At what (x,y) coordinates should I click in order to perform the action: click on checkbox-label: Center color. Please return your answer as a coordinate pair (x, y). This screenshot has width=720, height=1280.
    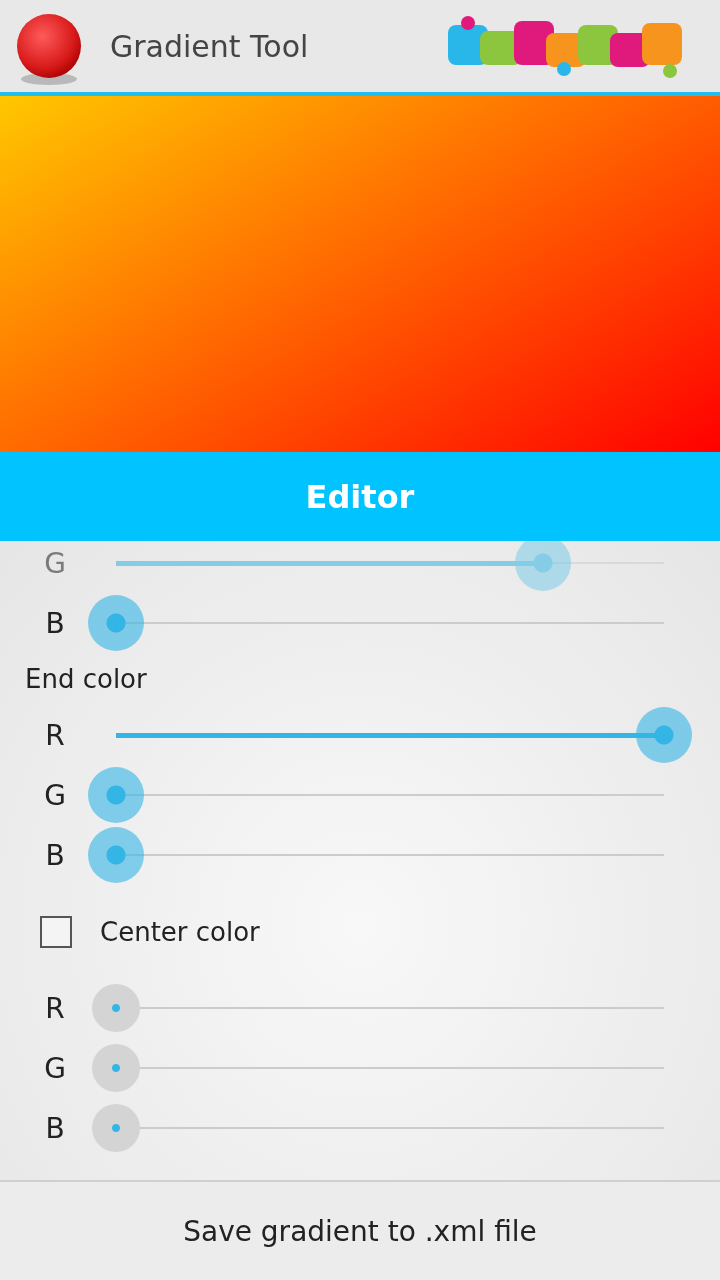
    Looking at the image, I should click on (180, 931).